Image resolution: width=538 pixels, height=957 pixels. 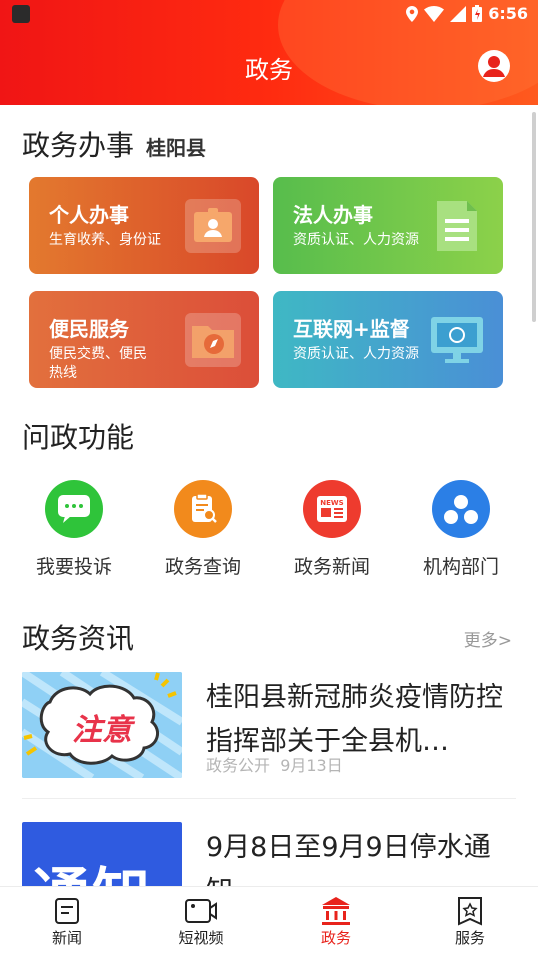 I want to click on monitor-icon, so click(x=457, y=340).